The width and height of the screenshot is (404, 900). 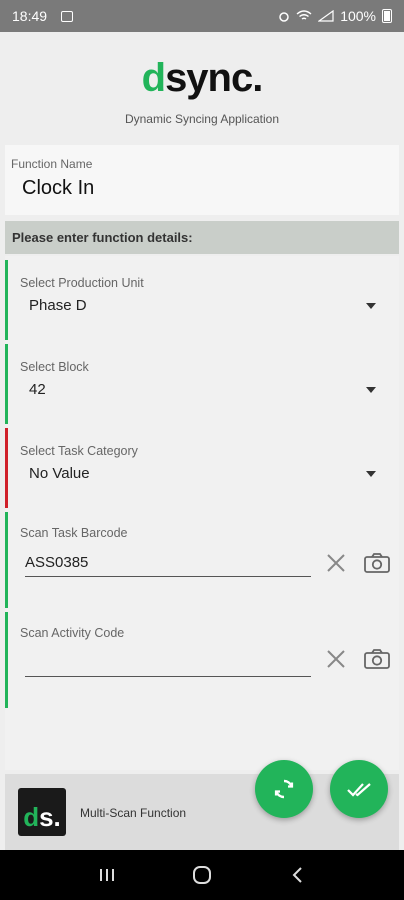 I want to click on task-barcode-input: ASS0385, so click(x=56, y=562).